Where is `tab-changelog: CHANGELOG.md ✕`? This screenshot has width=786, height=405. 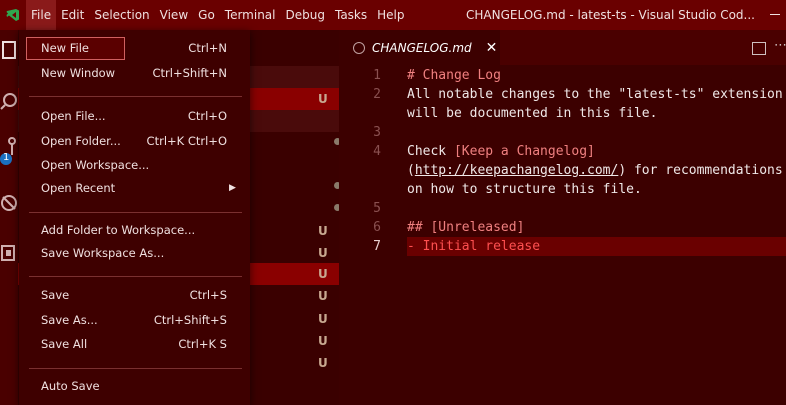 tab-changelog: CHANGELOG.md ✕ is located at coordinates (419, 47).